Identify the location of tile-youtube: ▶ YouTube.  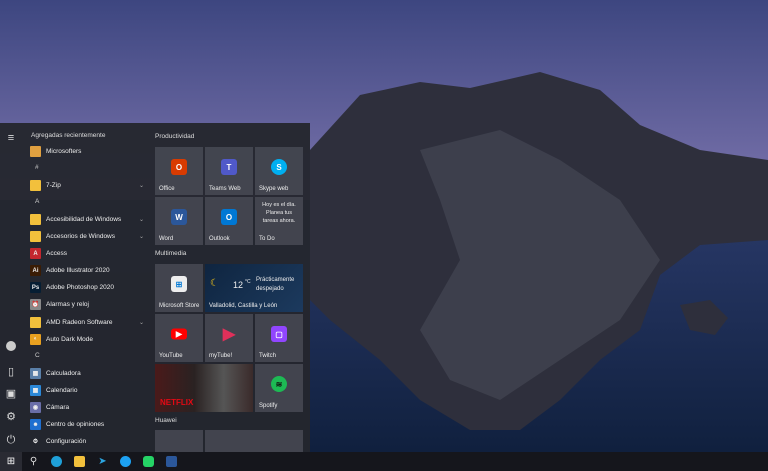
(179, 338).